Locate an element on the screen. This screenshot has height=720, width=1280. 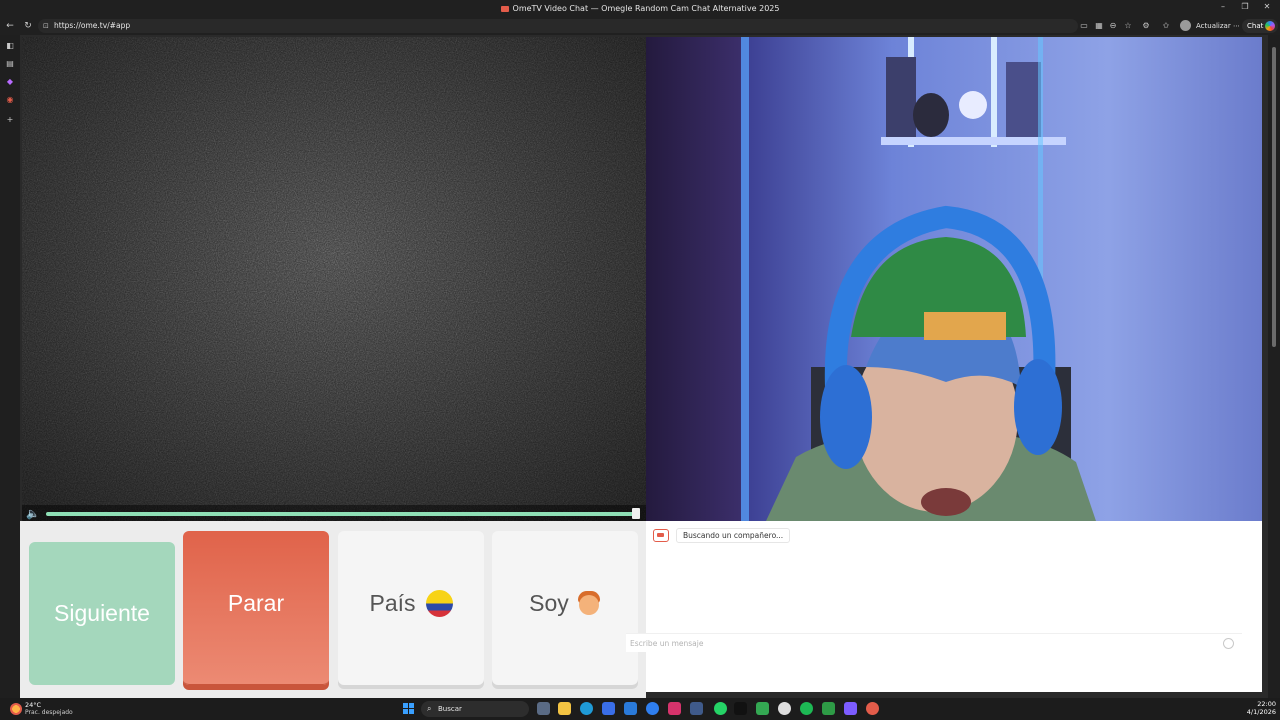
speaker-icon: 🔈 is located at coordinates (33, 514).